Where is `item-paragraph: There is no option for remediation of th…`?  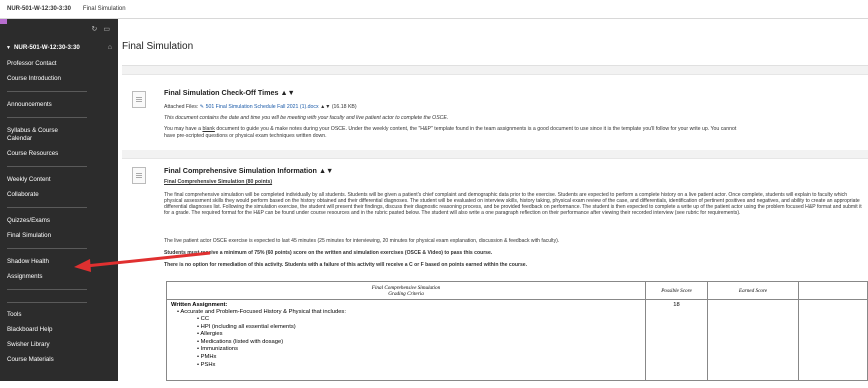 item-paragraph: There is no option for remediation of th… is located at coordinates (346, 265).